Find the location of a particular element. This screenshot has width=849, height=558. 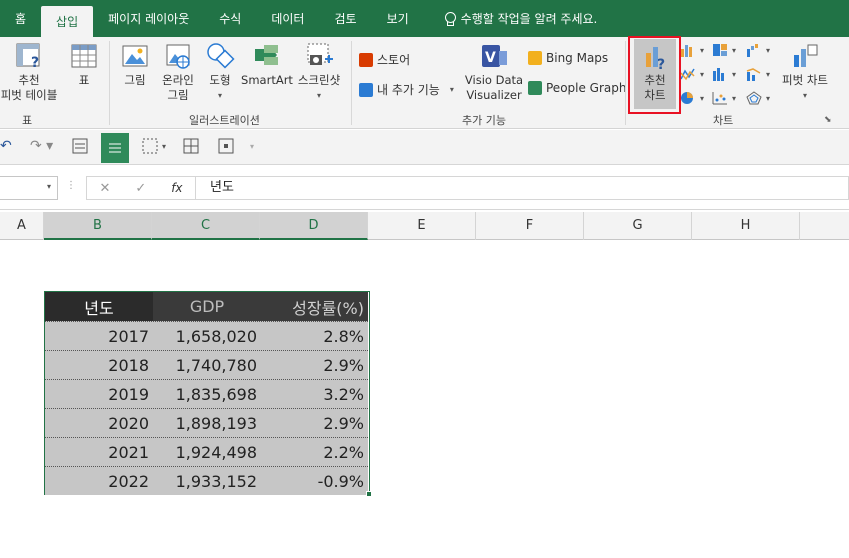

tab-insert: 삽입 is located at coordinates (67, 21).